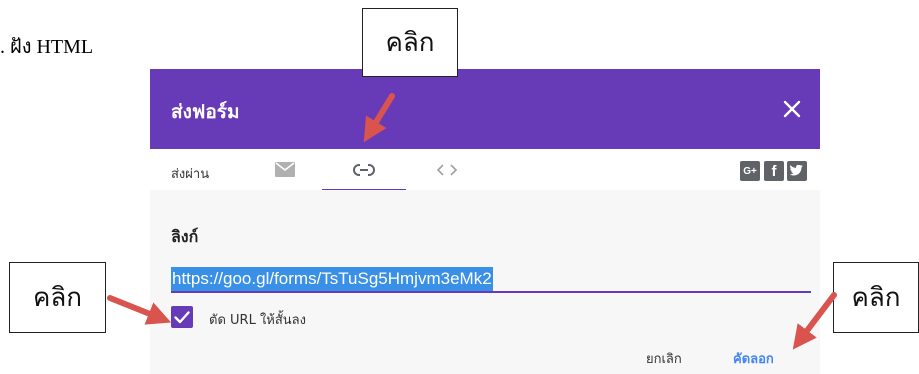  What do you see at coordinates (257, 320) in the screenshot?
I see `shorten-url-label: ตัด URL ให้สั้นลง` at bounding box center [257, 320].